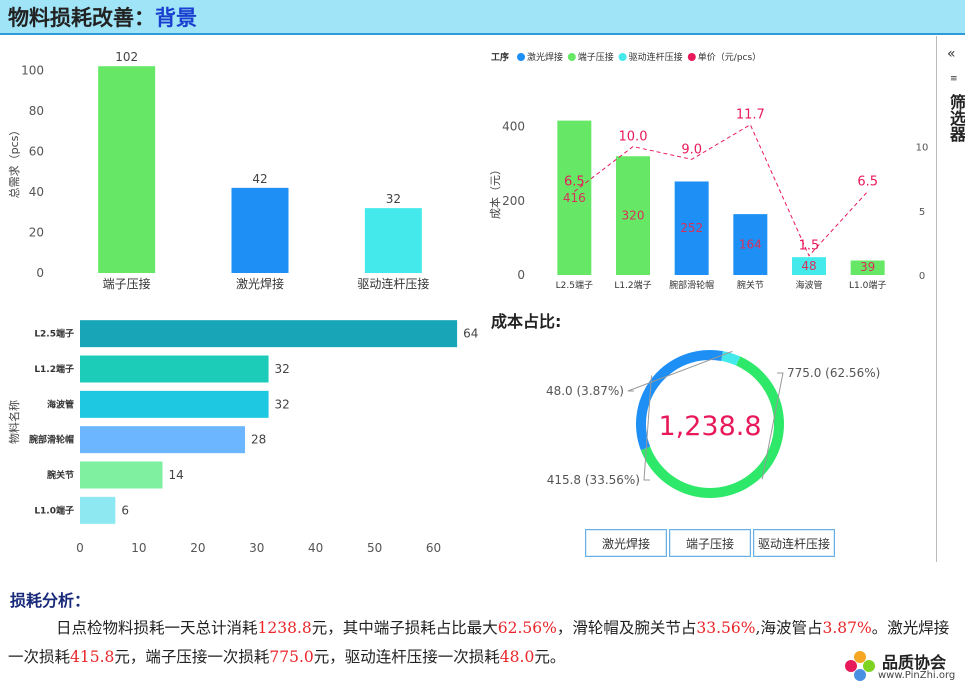 The height and width of the screenshot is (686, 965). I want to click on page-title: 物料损耗改善：背景, so click(102, 17).